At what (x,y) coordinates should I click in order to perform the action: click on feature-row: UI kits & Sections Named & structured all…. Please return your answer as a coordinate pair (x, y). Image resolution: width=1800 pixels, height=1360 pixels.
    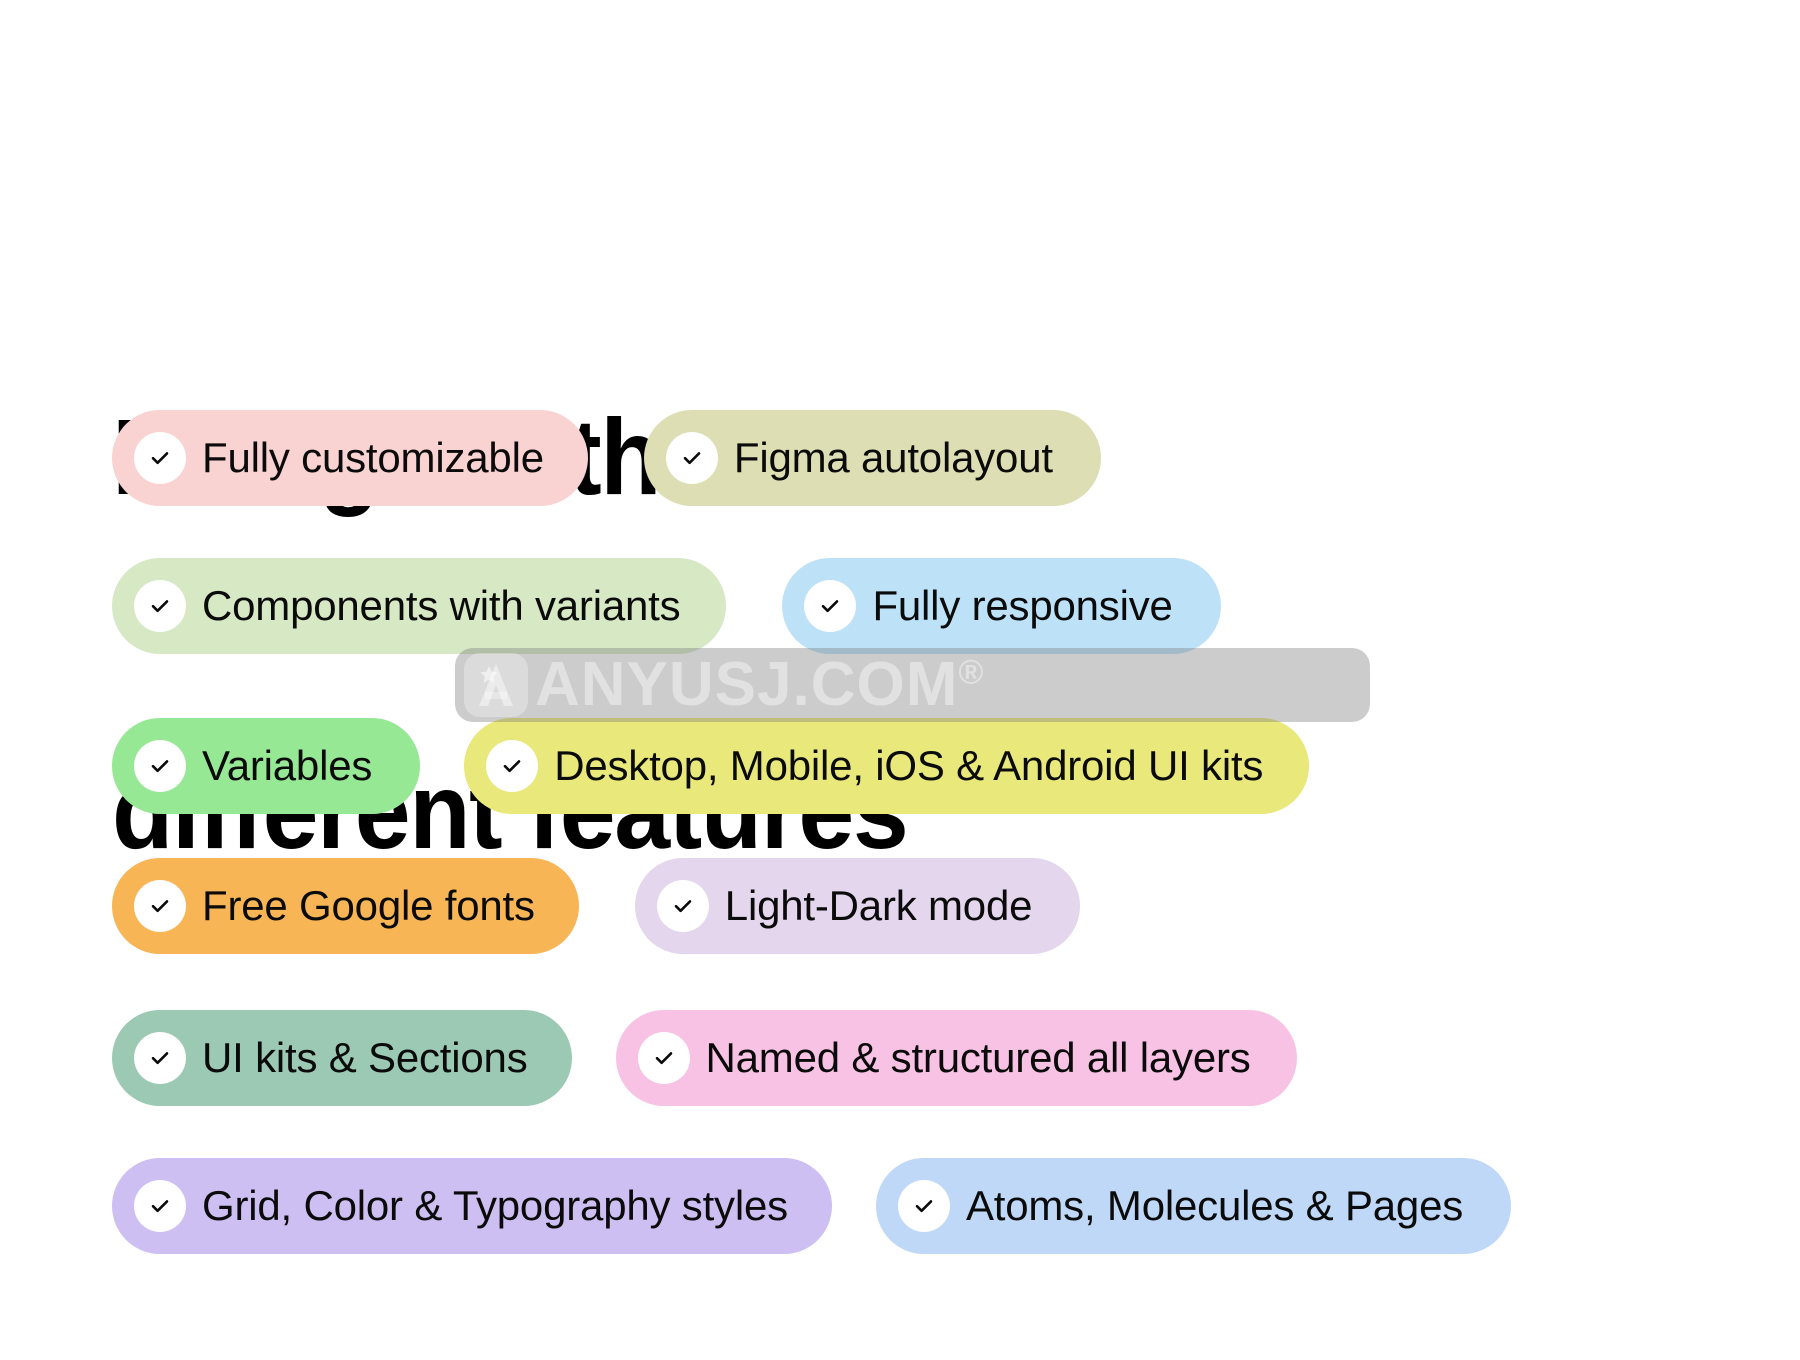
    Looking at the image, I should click on (912, 1058).